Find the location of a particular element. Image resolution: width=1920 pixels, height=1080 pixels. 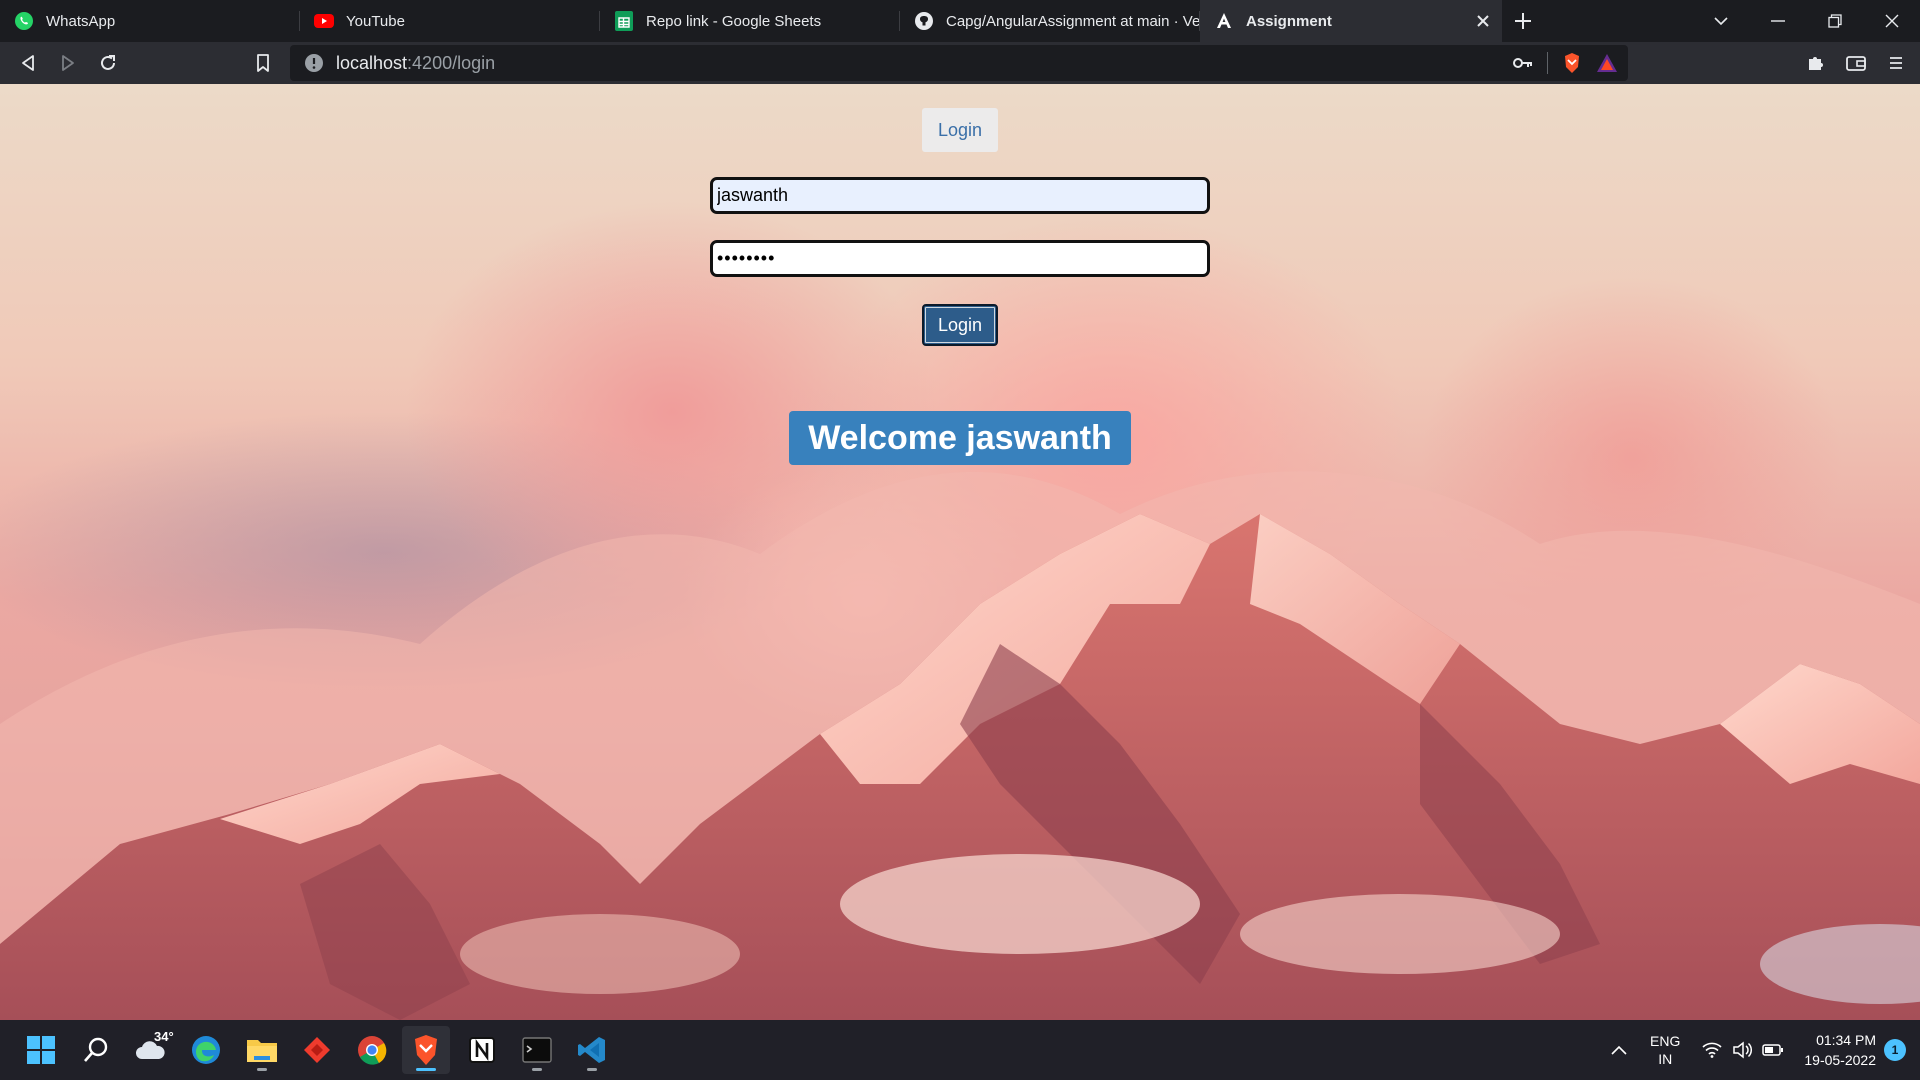

login-submit-button: Login is located at coordinates (960, 325).